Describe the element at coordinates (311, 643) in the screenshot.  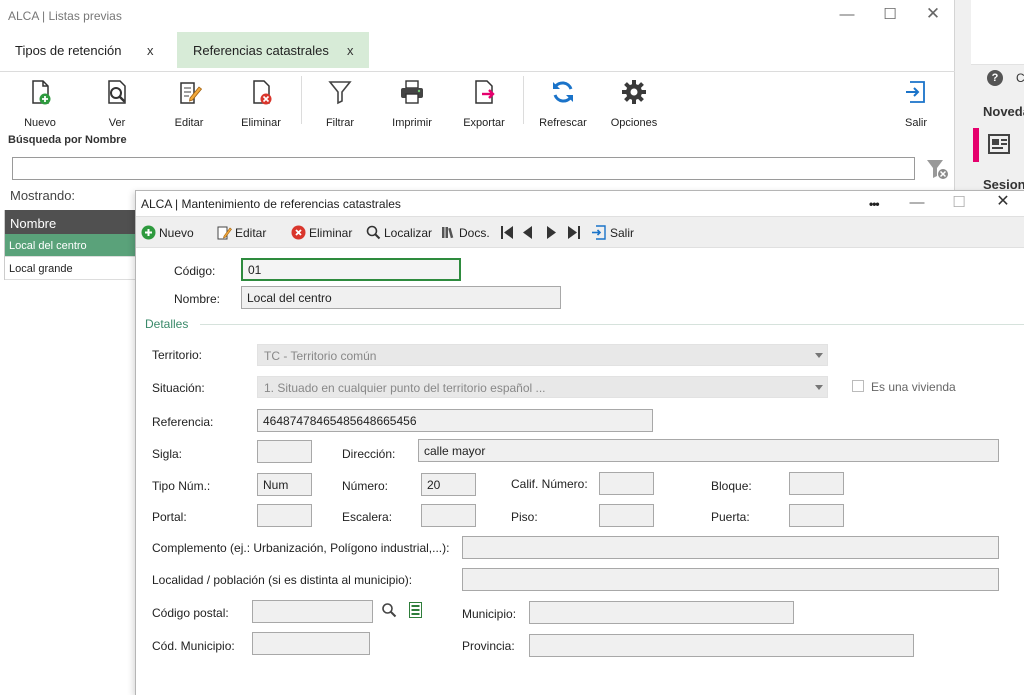
I see `cod-municipio-input` at that location.